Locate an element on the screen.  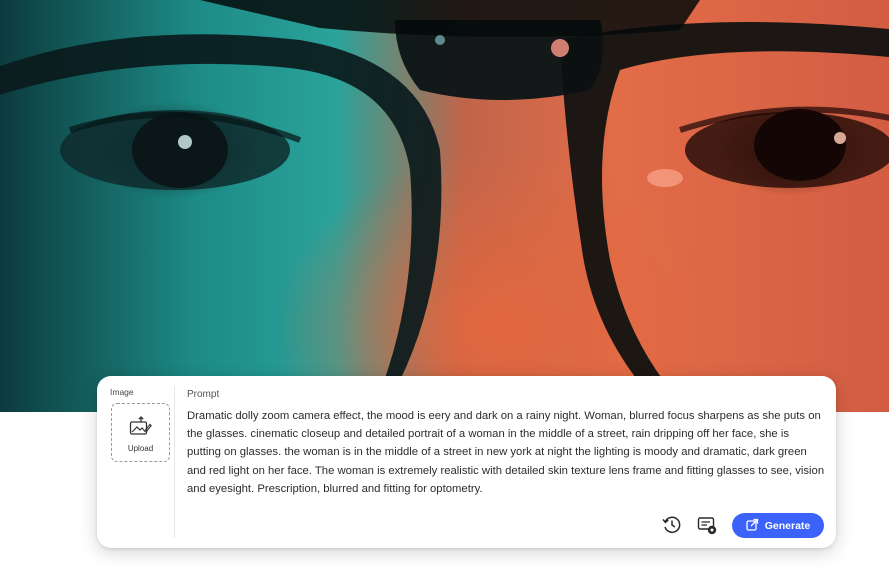
upload-label: Upload is located at coordinates (140, 448).